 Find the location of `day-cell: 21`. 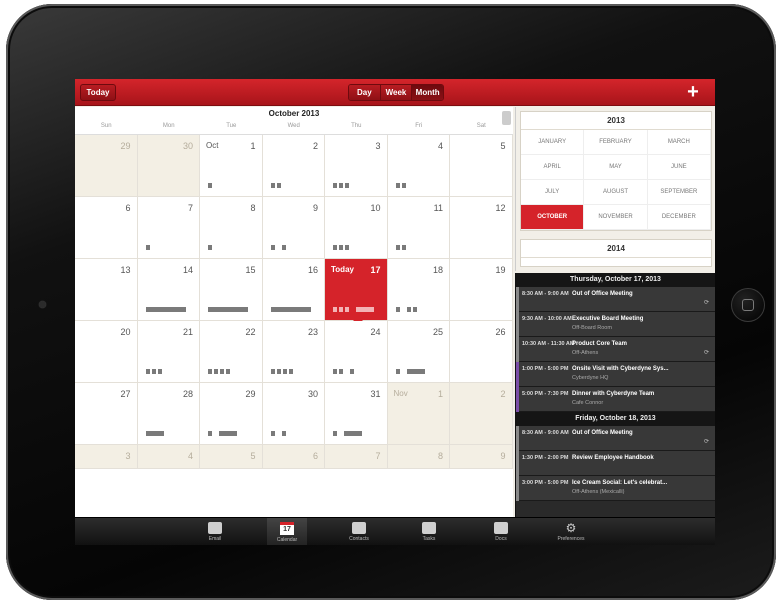

day-cell: 21 is located at coordinates (168, 352).